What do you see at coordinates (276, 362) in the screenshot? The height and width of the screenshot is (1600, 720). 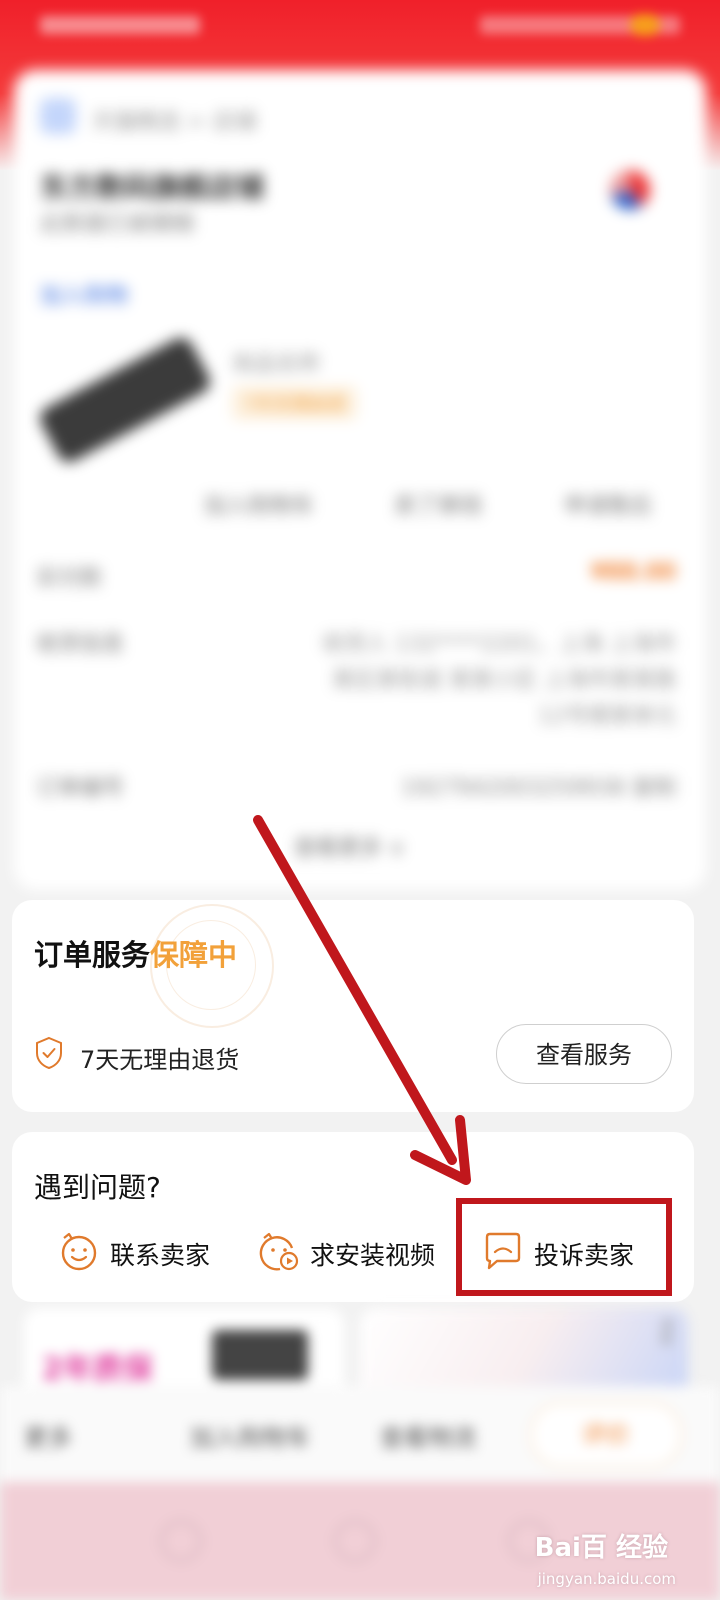 I see `product-name: 商品名称` at bounding box center [276, 362].